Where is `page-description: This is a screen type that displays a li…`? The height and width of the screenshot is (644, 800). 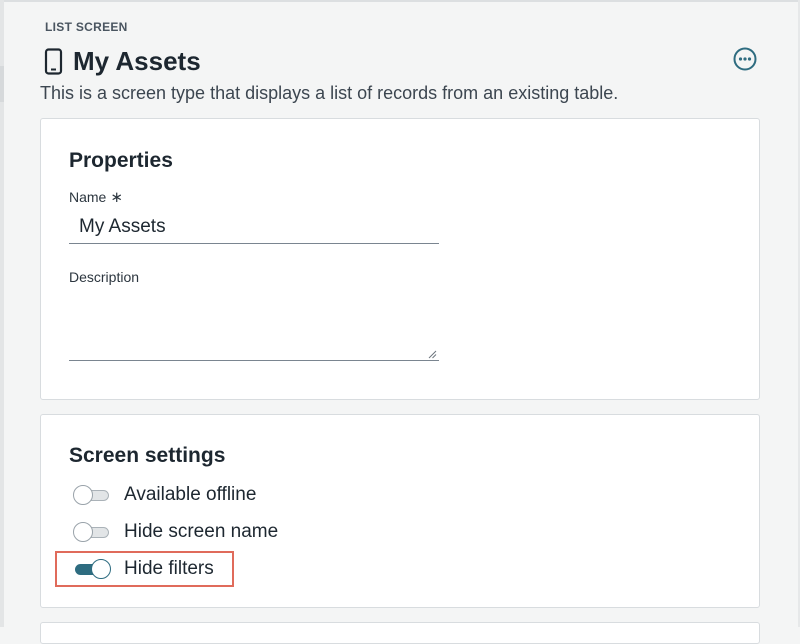 page-description: This is a screen type that displays a li… is located at coordinates (329, 93).